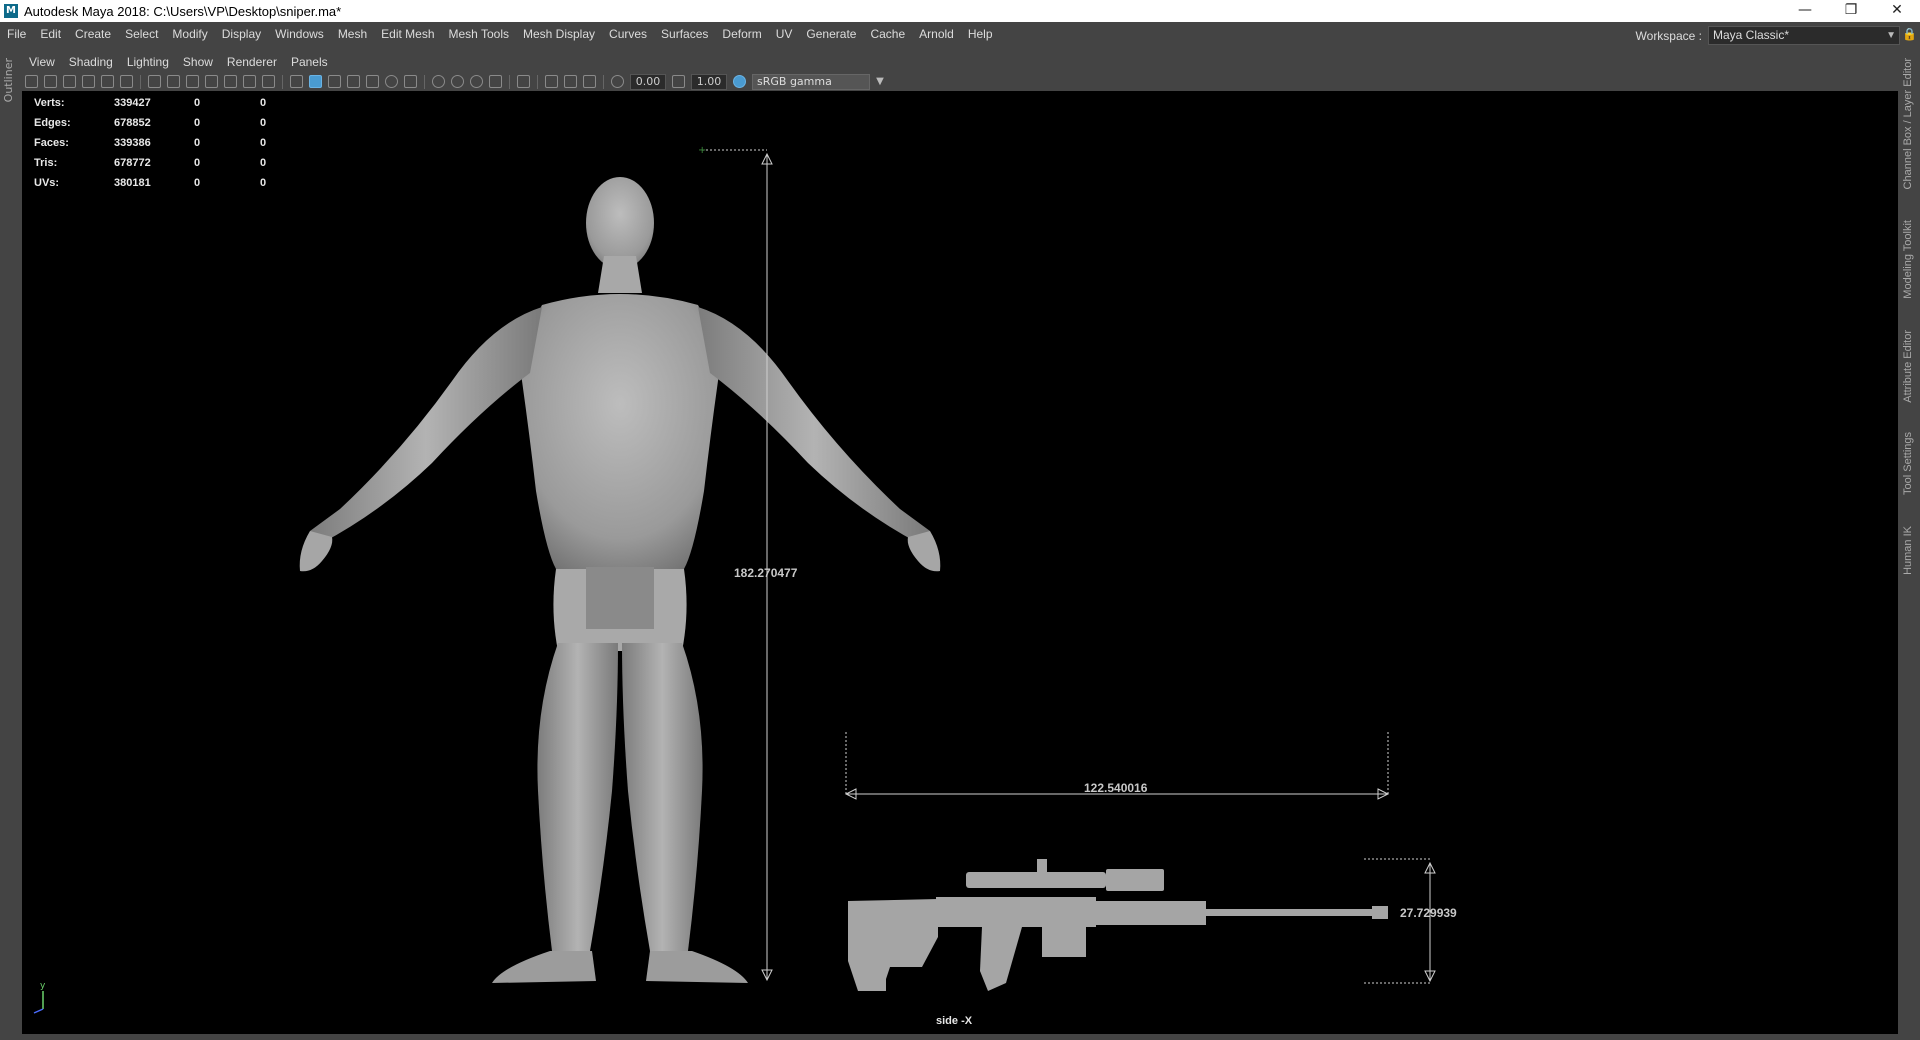 Image resolution: width=1920 pixels, height=1040 pixels. Describe the element at coordinates (1908, 550) in the screenshot. I see `tab-human-ik: Human IK` at that location.